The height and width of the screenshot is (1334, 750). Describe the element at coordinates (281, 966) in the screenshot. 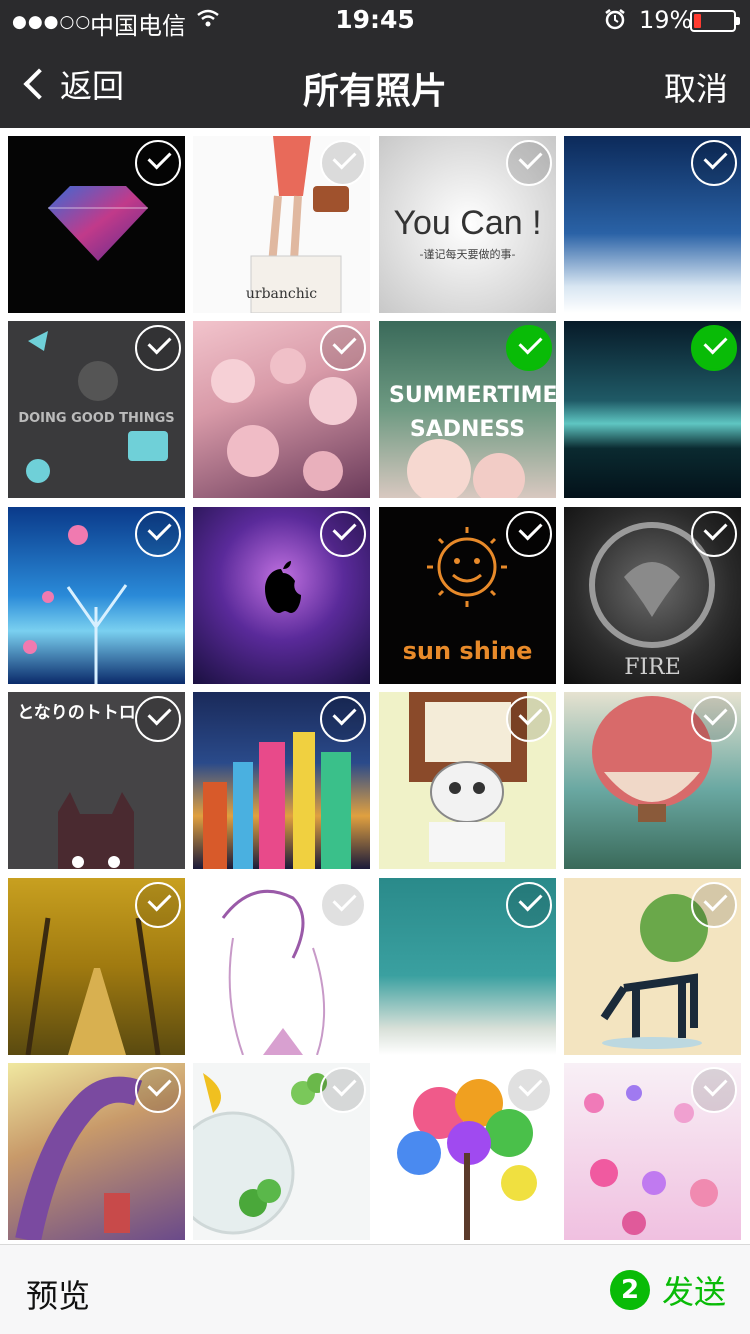

I see `photo-thumbnail-sketch-girl` at that location.